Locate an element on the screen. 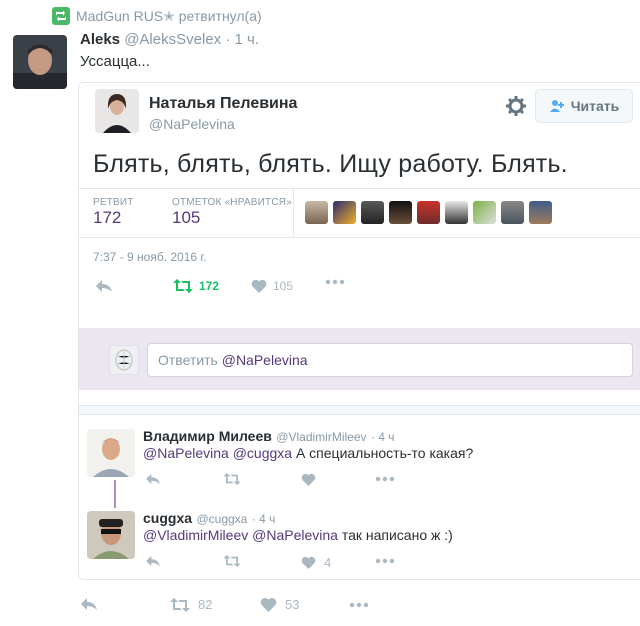 The width and height of the screenshot is (640, 626). quoted-avatar is located at coordinates (117, 111).